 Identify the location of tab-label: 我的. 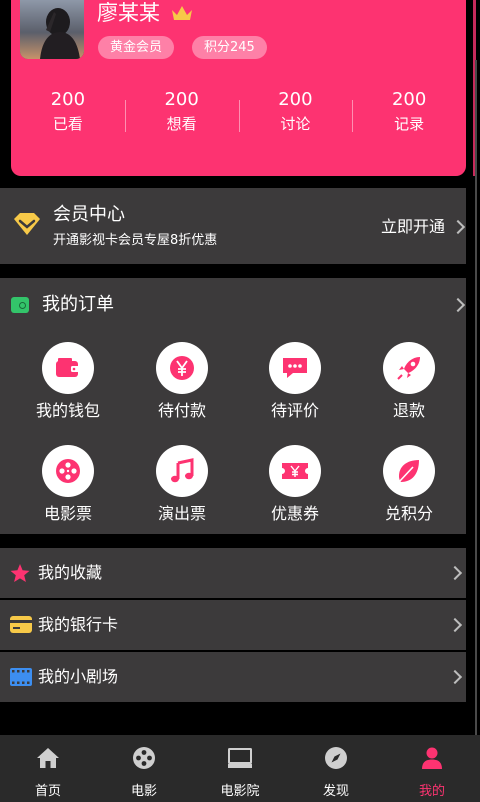
(431, 791).